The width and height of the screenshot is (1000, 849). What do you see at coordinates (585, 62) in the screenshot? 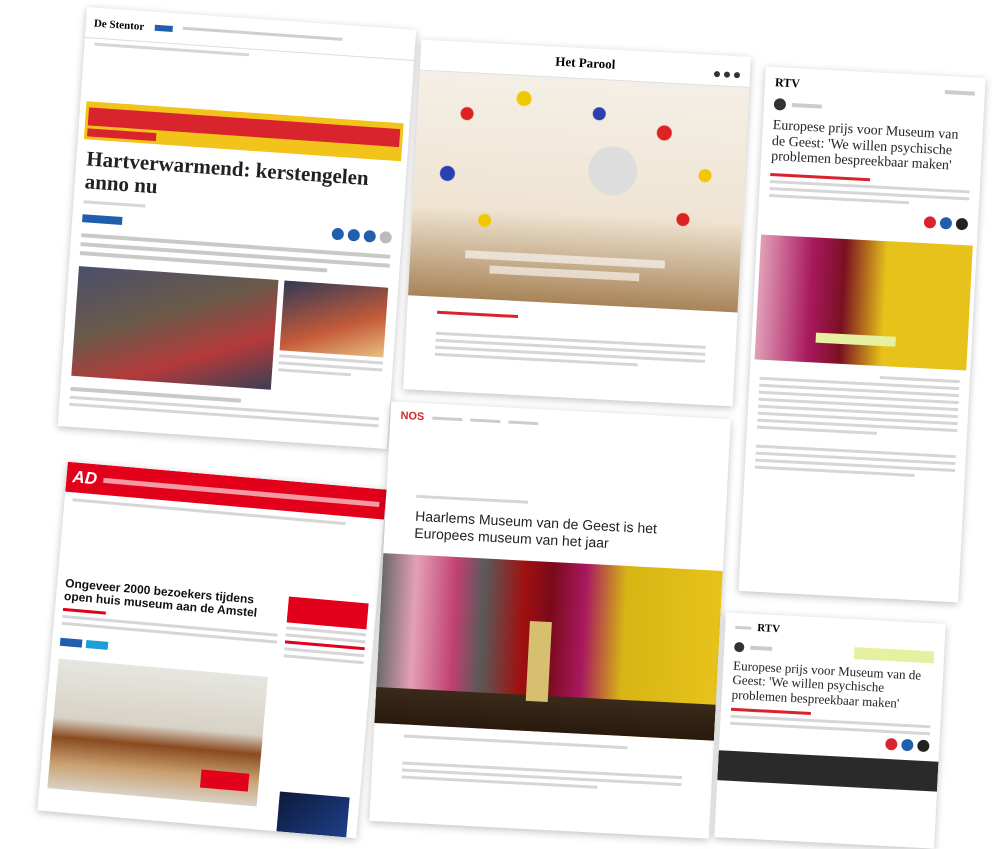
I see `masthead: Het Parool` at bounding box center [585, 62].